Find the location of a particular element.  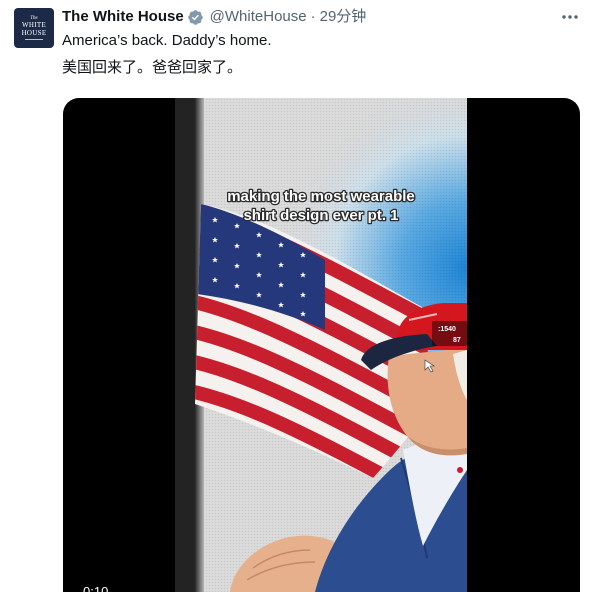

avatar-logo-text-white: WHITE is located at coordinates (34, 25).